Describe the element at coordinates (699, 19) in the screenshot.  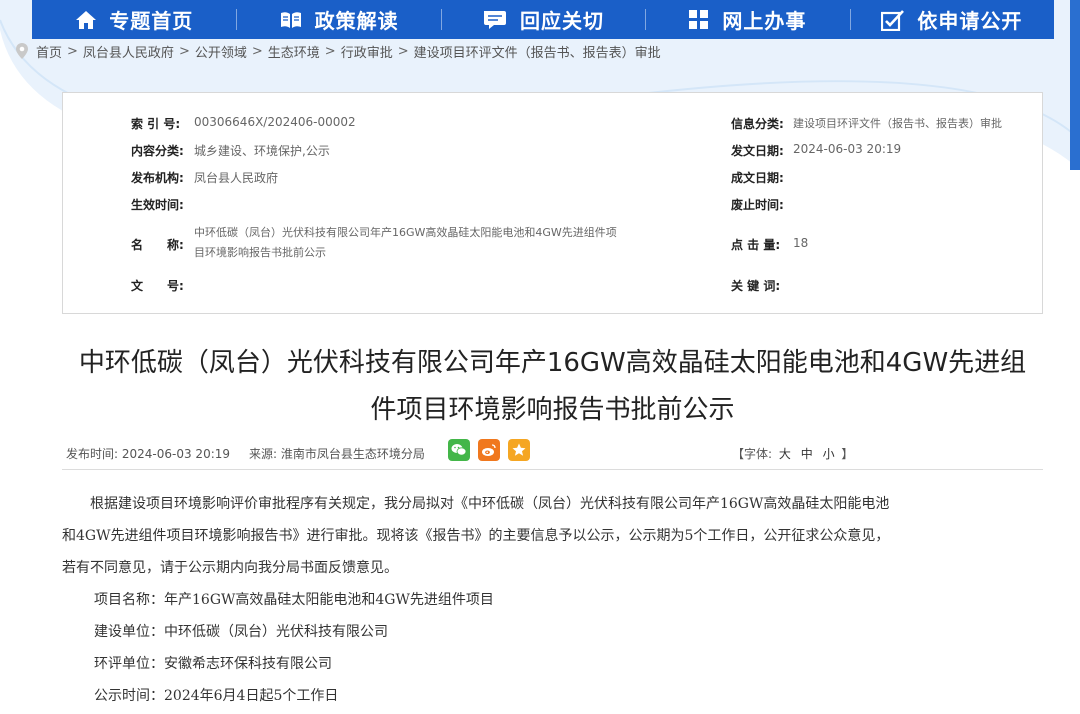
I see `grid-icon` at that location.